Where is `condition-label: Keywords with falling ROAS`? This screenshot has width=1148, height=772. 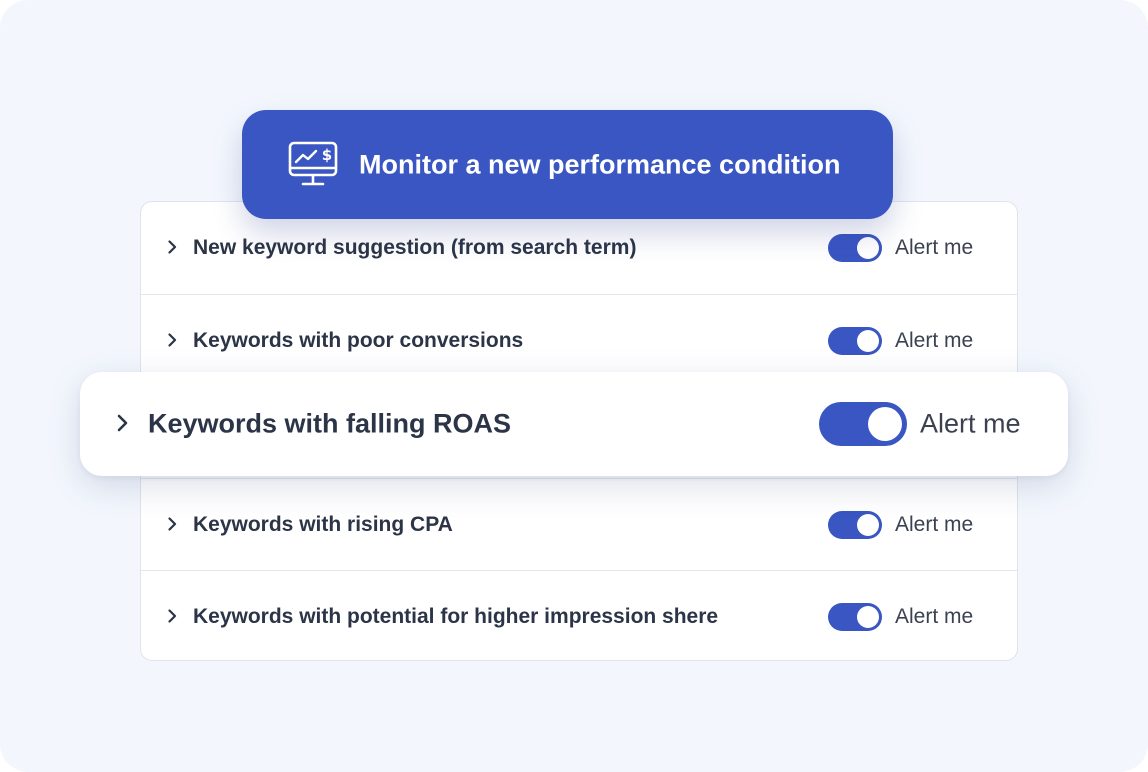 condition-label: Keywords with falling ROAS is located at coordinates (330, 423).